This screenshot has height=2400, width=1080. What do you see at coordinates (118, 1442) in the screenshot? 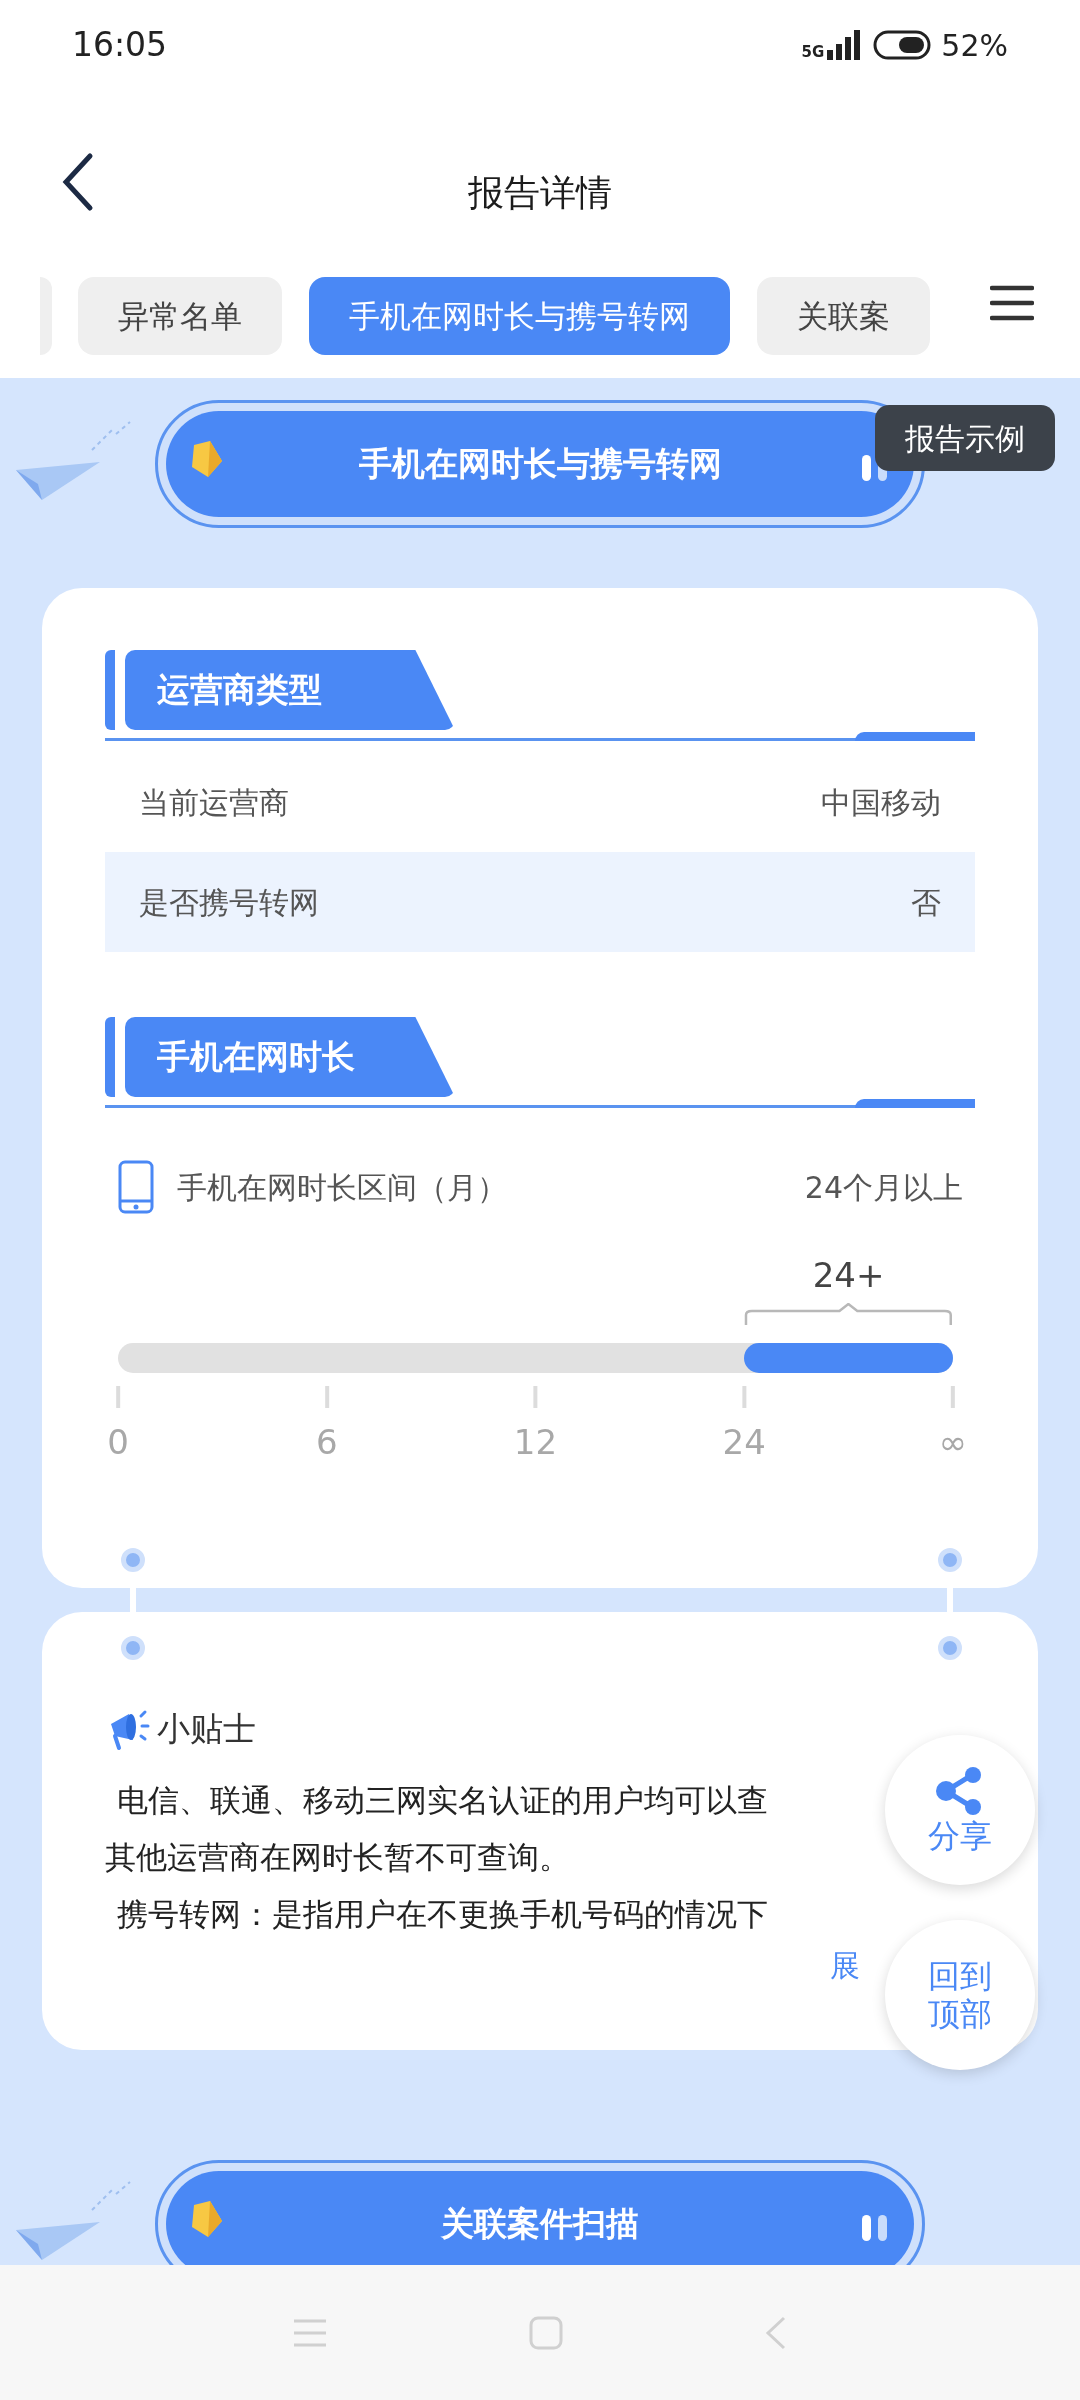
I see `tick-label: 0` at bounding box center [118, 1442].